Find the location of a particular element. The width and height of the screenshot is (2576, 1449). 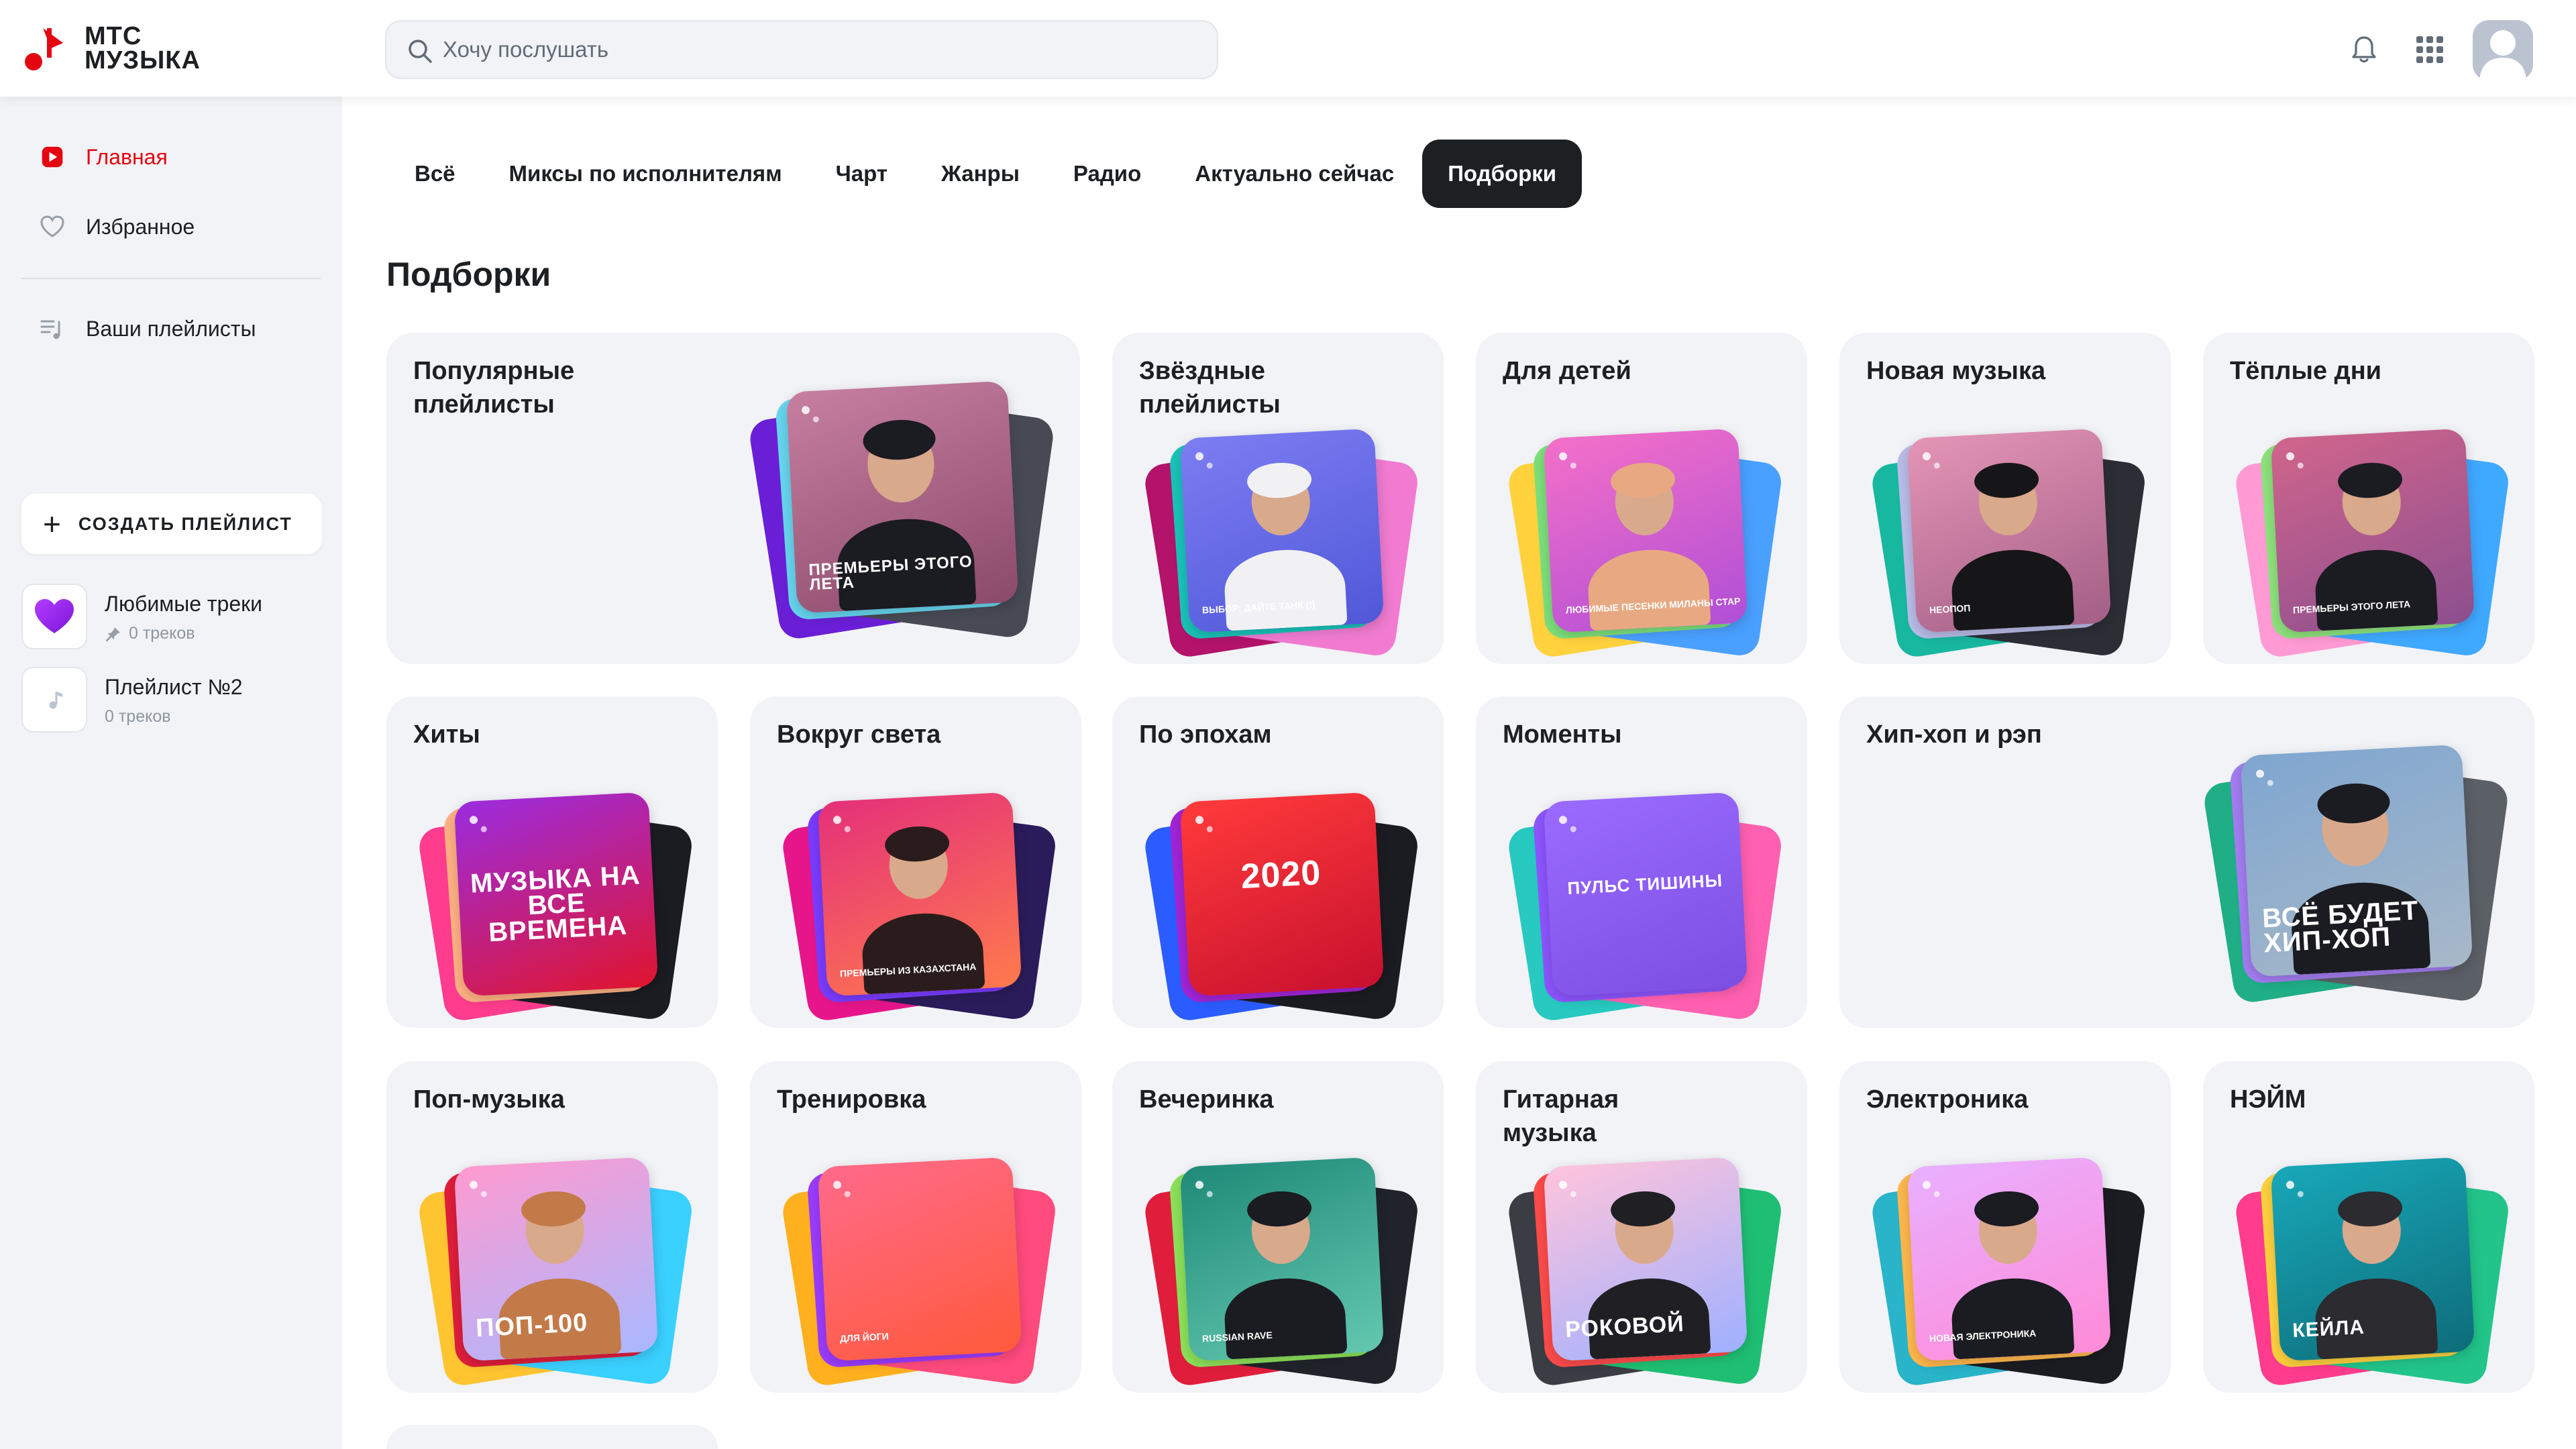

sidebar-item-home: Главная is located at coordinates (103, 157).